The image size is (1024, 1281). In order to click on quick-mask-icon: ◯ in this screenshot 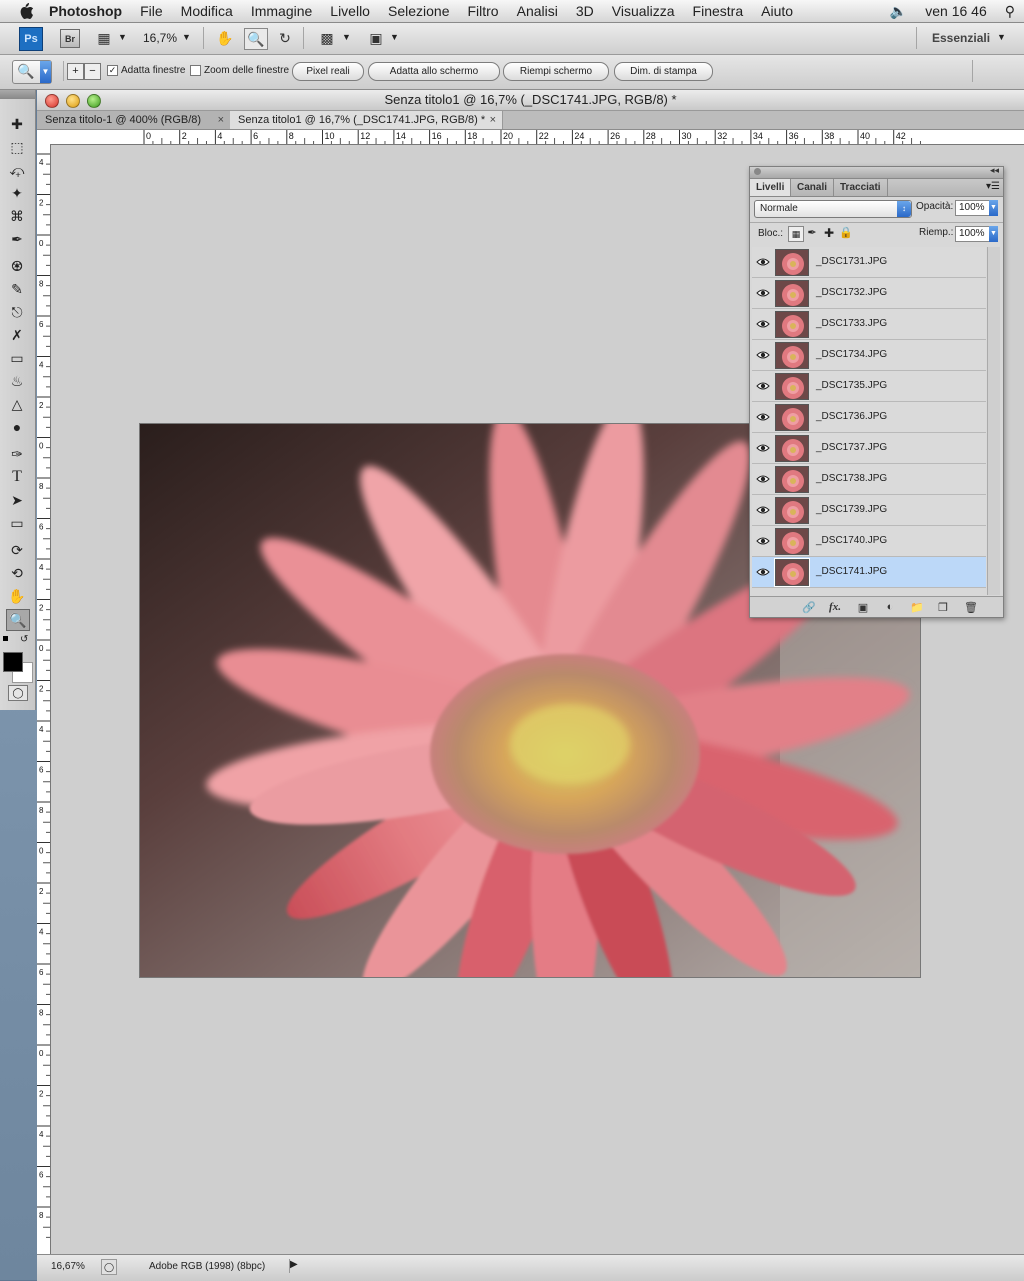, I will do `click(18, 693)`.